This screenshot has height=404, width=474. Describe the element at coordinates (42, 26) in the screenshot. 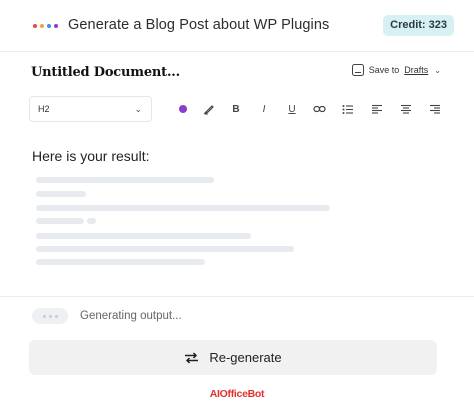

I see `logo-dot-orange` at that location.